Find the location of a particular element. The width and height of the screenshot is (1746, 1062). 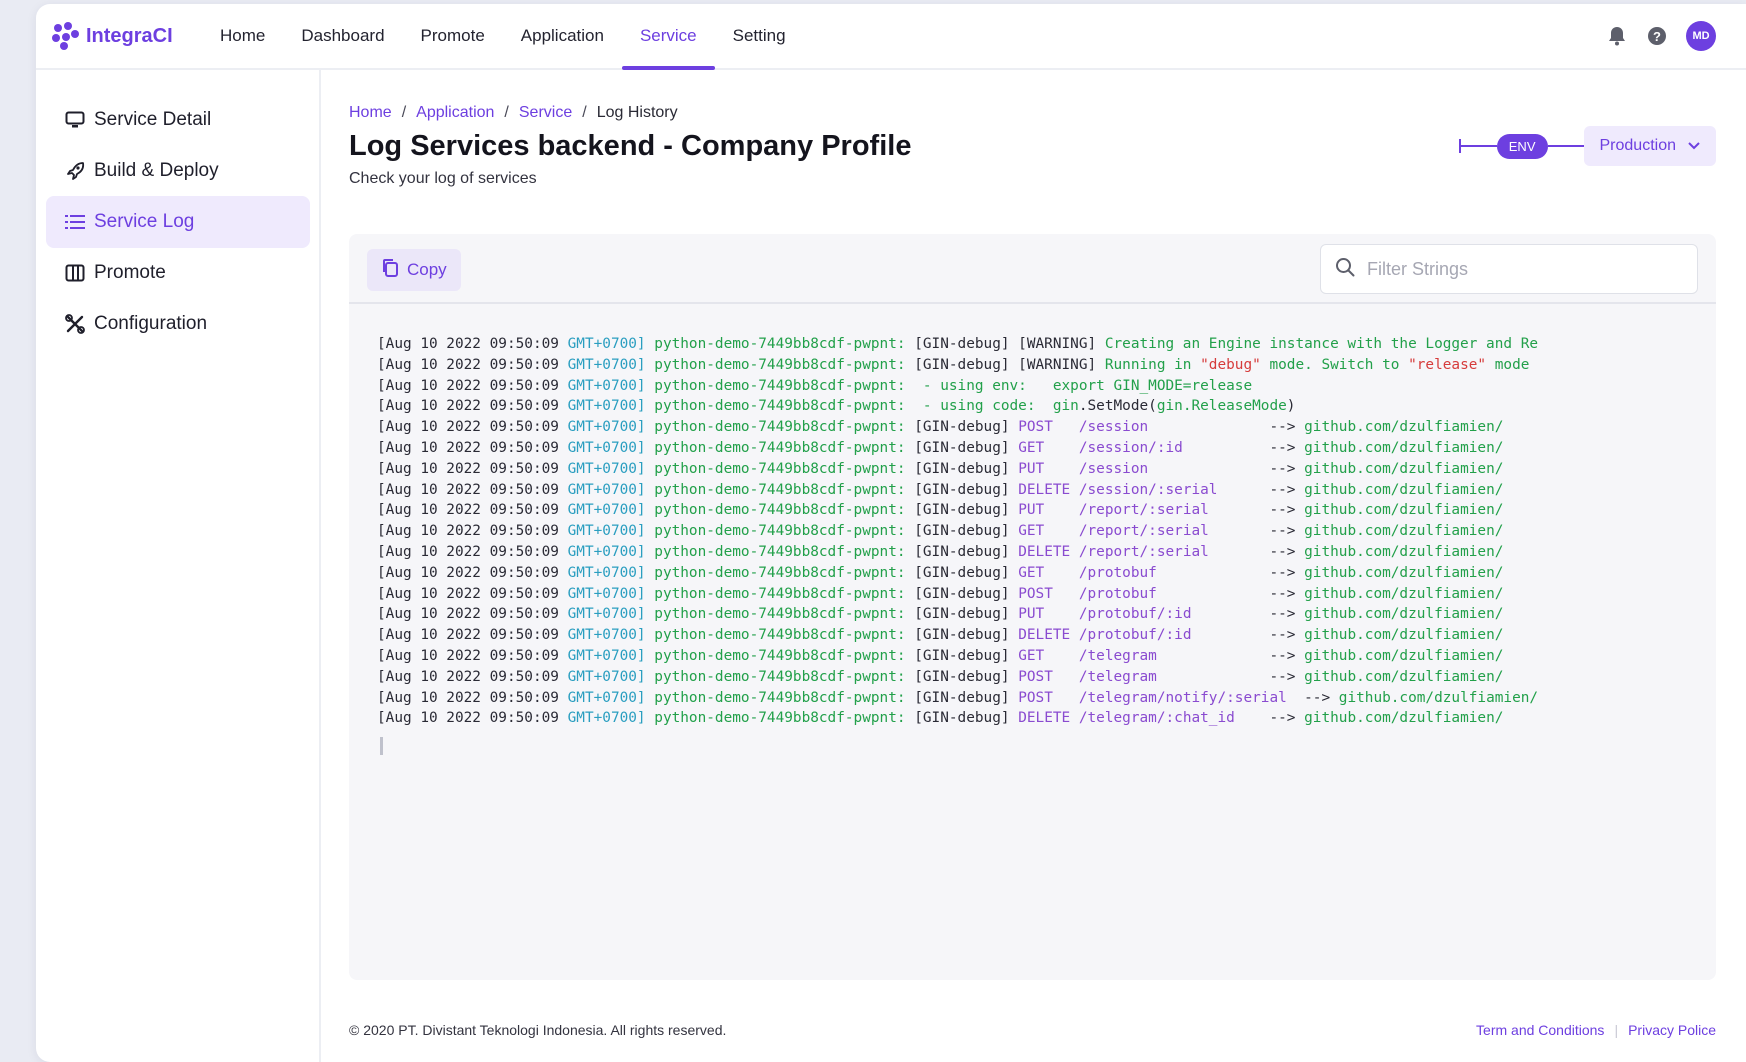

brand-logo: IntegraCI is located at coordinates (127, 36).